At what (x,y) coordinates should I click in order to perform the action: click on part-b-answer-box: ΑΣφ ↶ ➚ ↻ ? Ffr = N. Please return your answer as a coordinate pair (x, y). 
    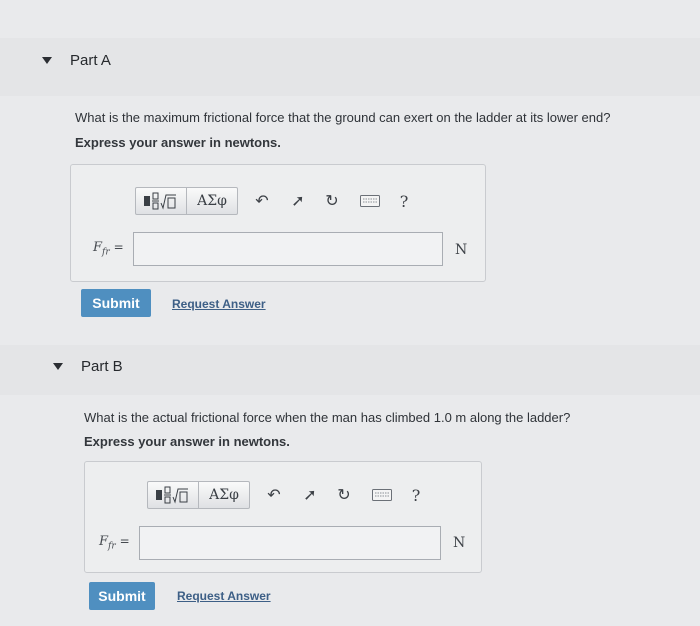
    Looking at the image, I should click on (283, 517).